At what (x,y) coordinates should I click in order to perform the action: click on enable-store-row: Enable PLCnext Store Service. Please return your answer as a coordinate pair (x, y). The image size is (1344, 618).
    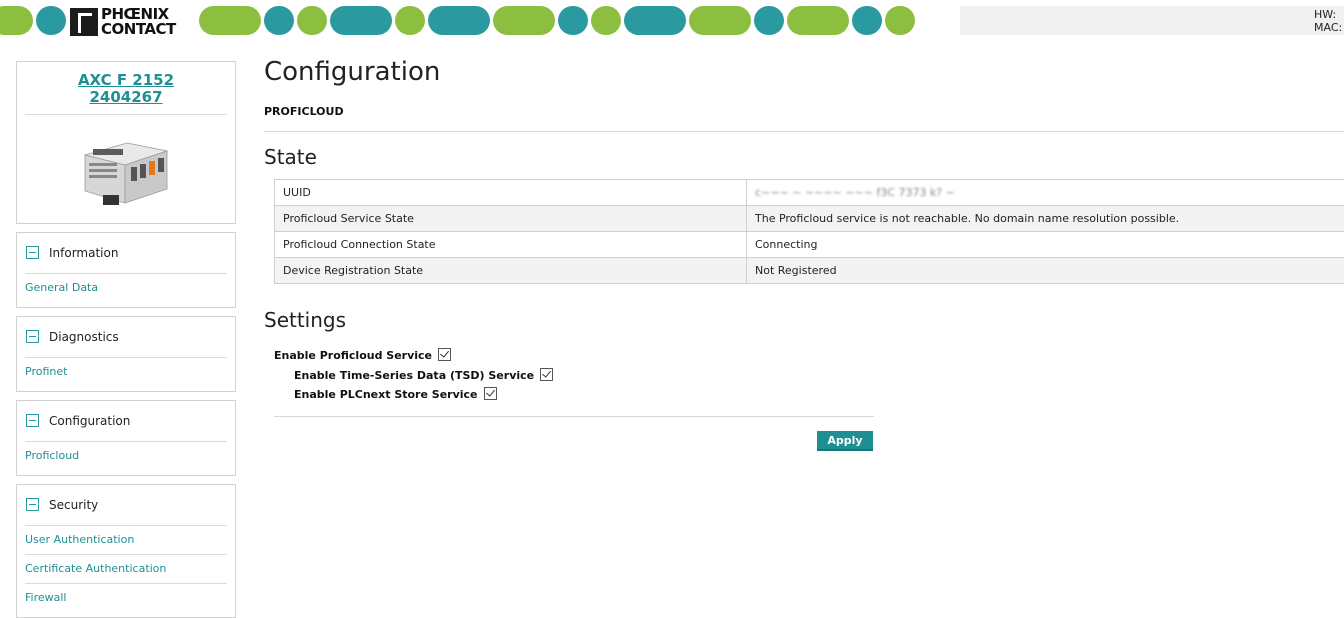
    Looking at the image, I should click on (395, 394).